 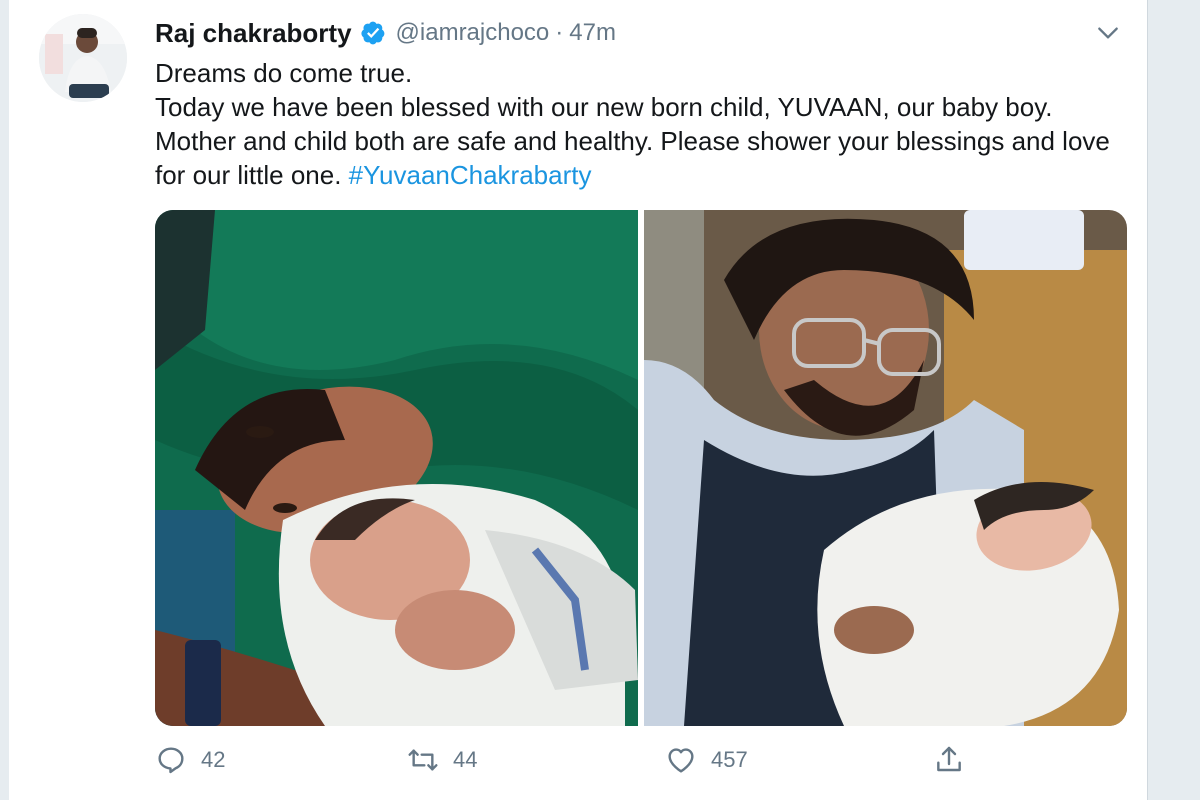 What do you see at coordinates (681, 760) in the screenshot?
I see `like-icon` at bounding box center [681, 760].